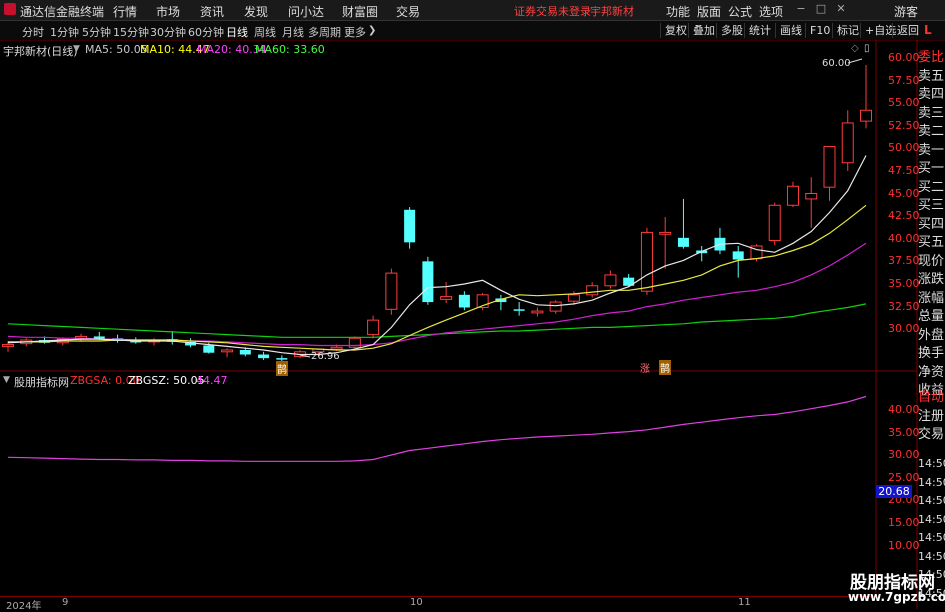  Describe the element at coordinates (931, 537) in the screenshot. I see `sidebar-time-4: 14:50` at that location.